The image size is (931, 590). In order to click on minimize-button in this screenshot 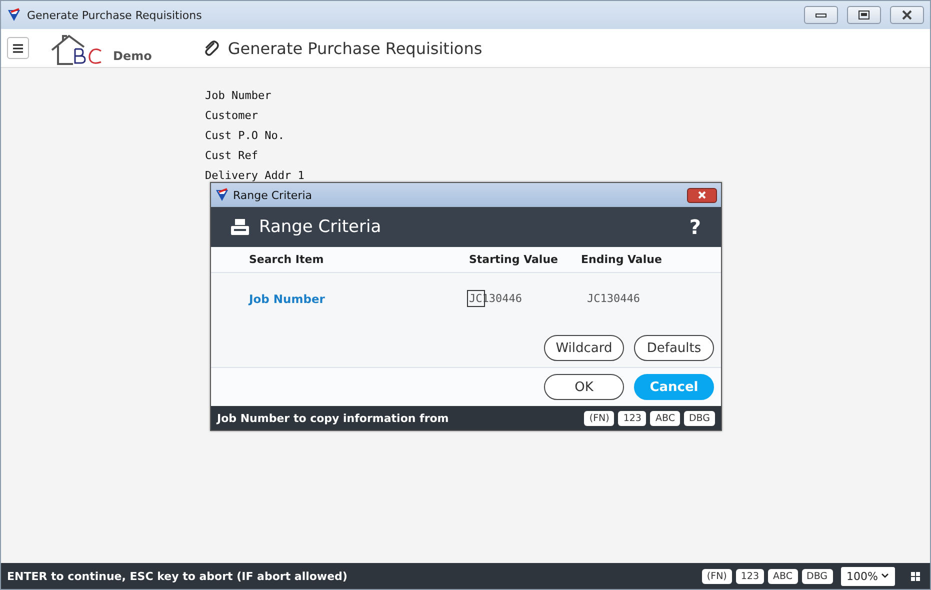, I will do `click(821, 15)`.